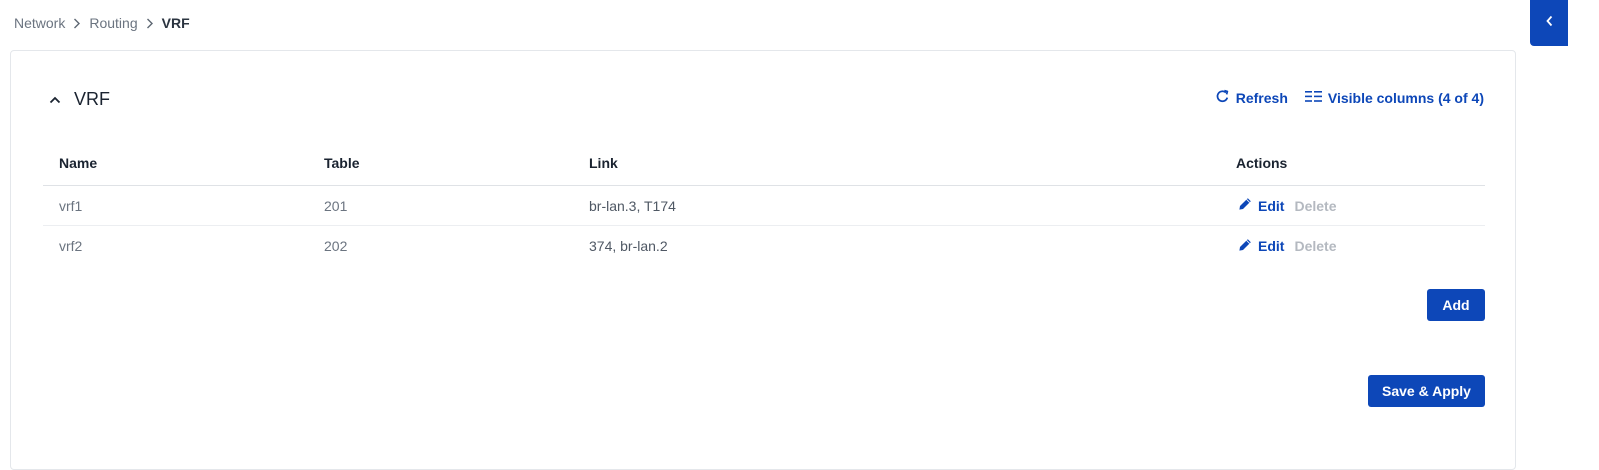 The height and width of the screenshot is (470, 1599). Describe the element at coordinates (896, 163) in the screenshot. I see `column-header-link: Link` at that location.